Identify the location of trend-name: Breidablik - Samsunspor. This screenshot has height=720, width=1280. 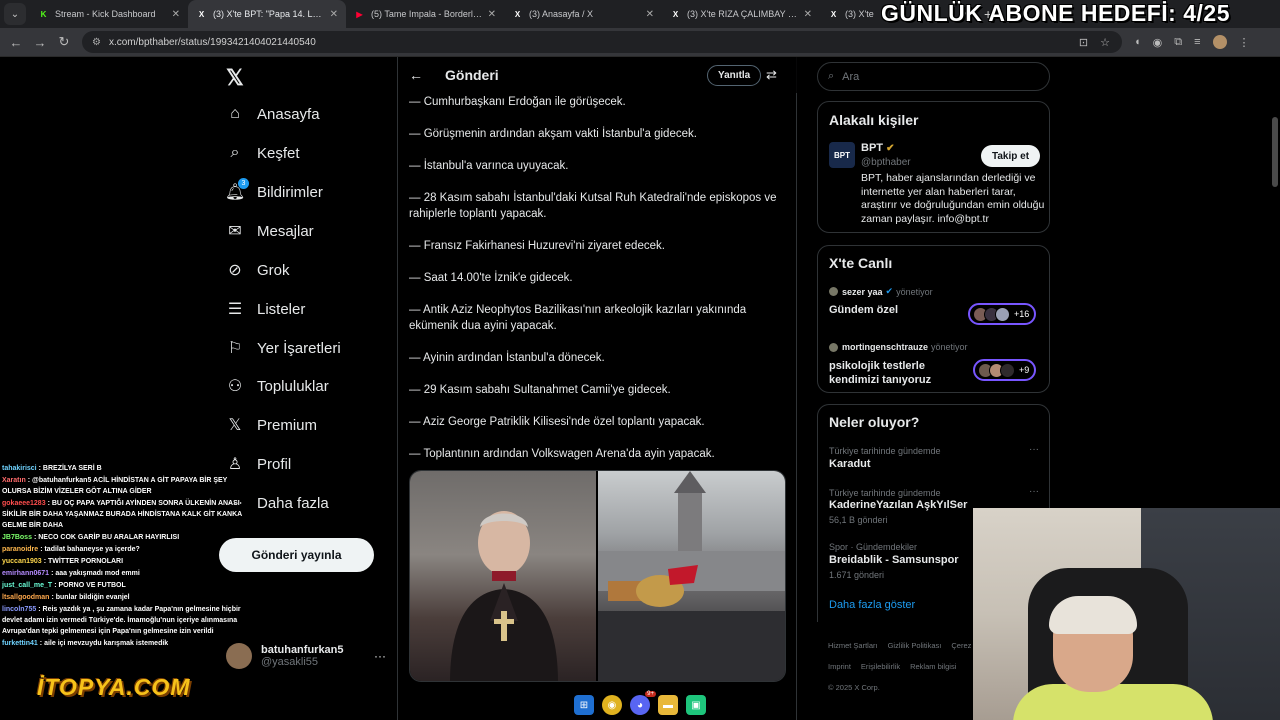
(894, 560).